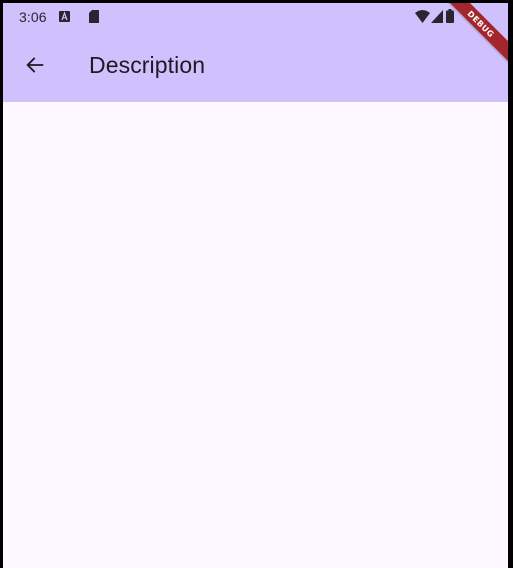  Describe the element at coordinates (255, 18) in the screenshot. I see `status-bar: 3:06` at that location.